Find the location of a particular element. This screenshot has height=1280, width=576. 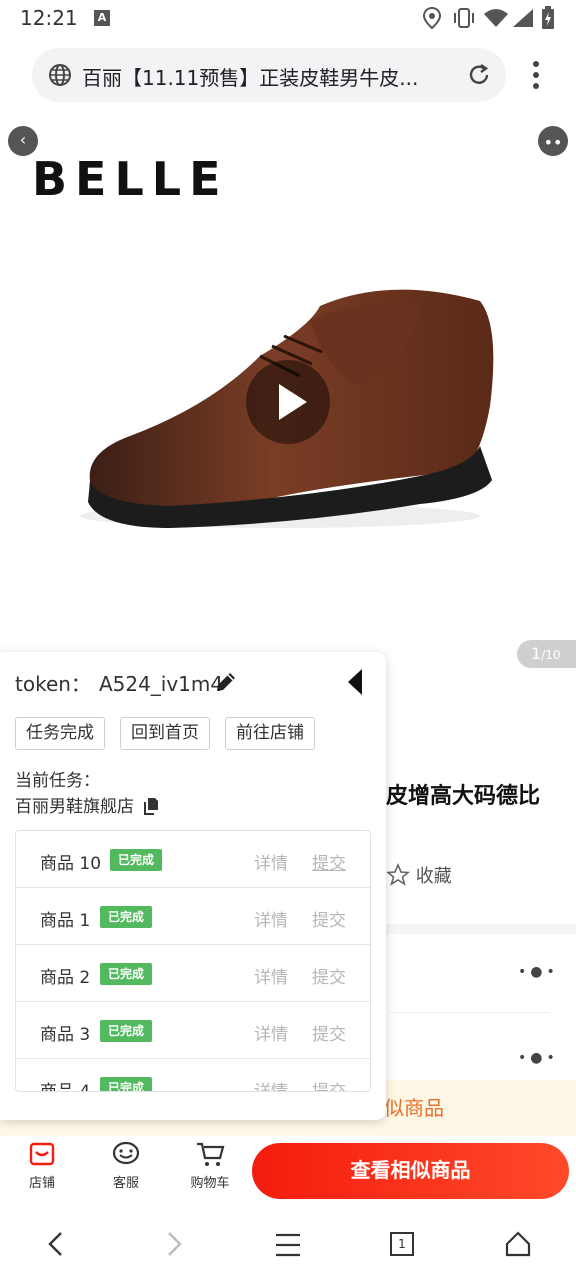

tabs-button: 1 is located at coordinates (402, 1244).